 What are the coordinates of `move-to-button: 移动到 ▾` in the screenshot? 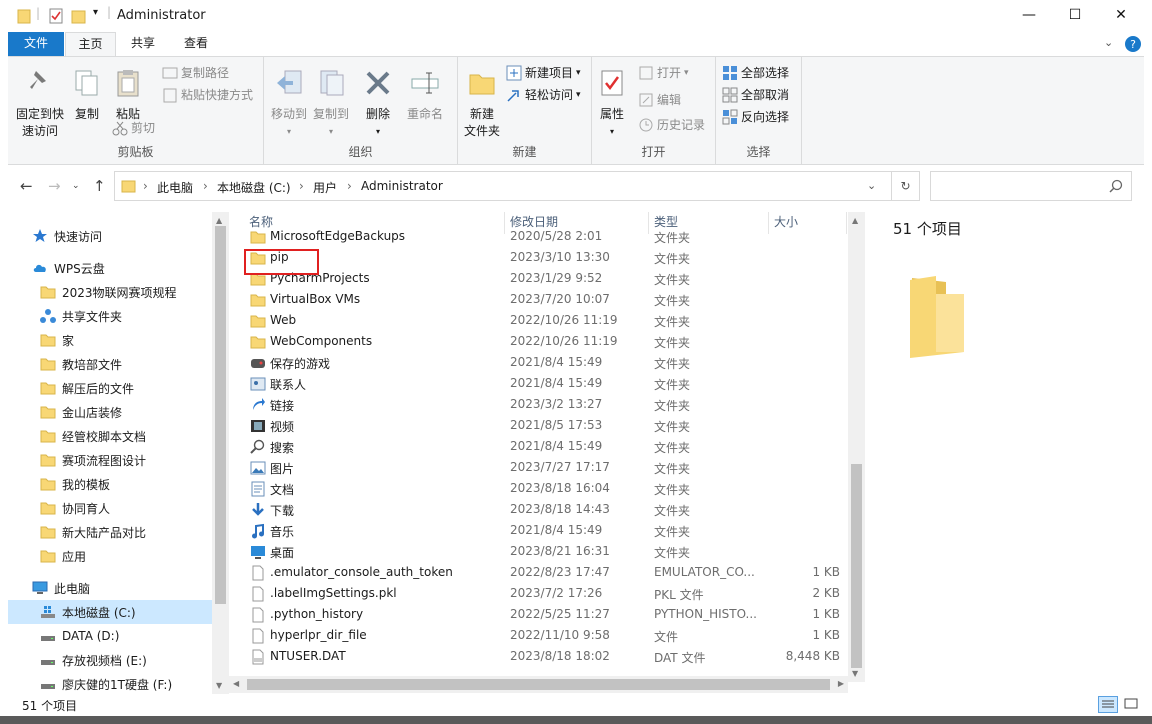 It's located at (289, 103).